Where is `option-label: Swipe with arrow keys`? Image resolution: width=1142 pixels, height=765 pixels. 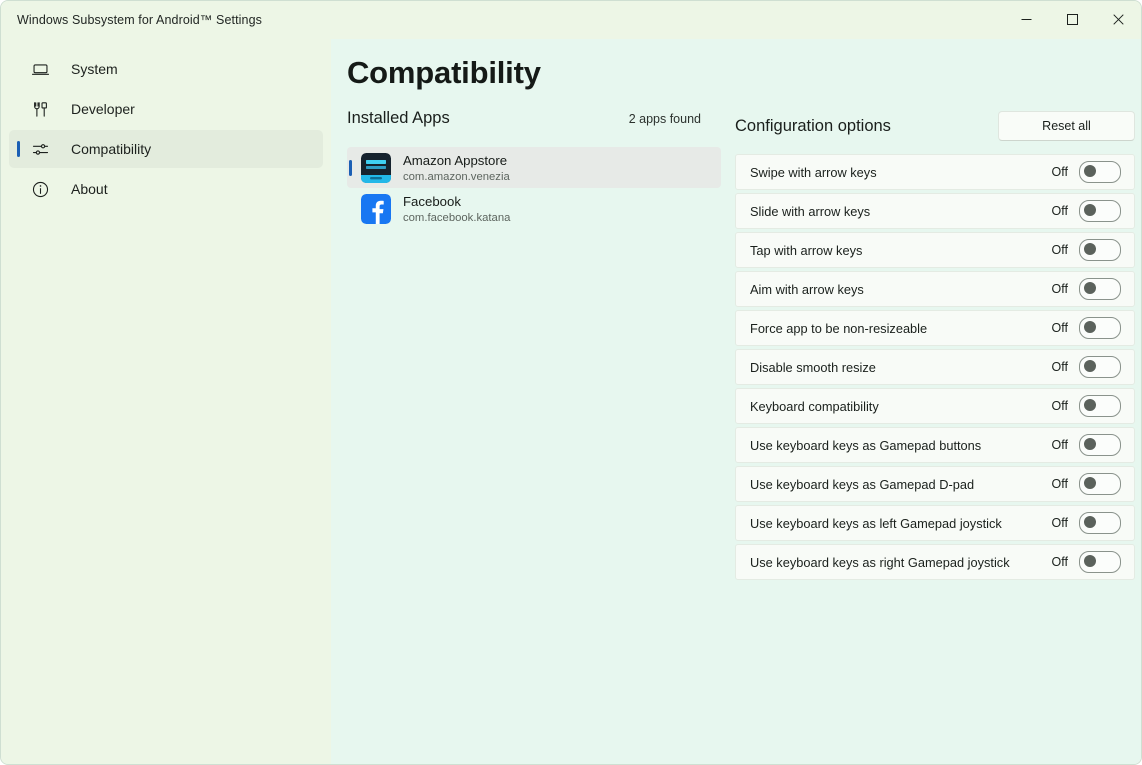 option-label: Swipe with arrow keys is located at coordinates (813, 172).